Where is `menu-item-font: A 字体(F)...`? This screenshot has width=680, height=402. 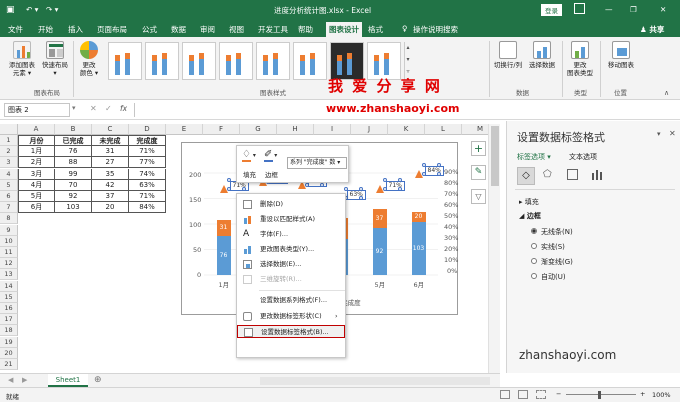
menu-item-font: A 字体(F)... is located at coordinates (291, 234).